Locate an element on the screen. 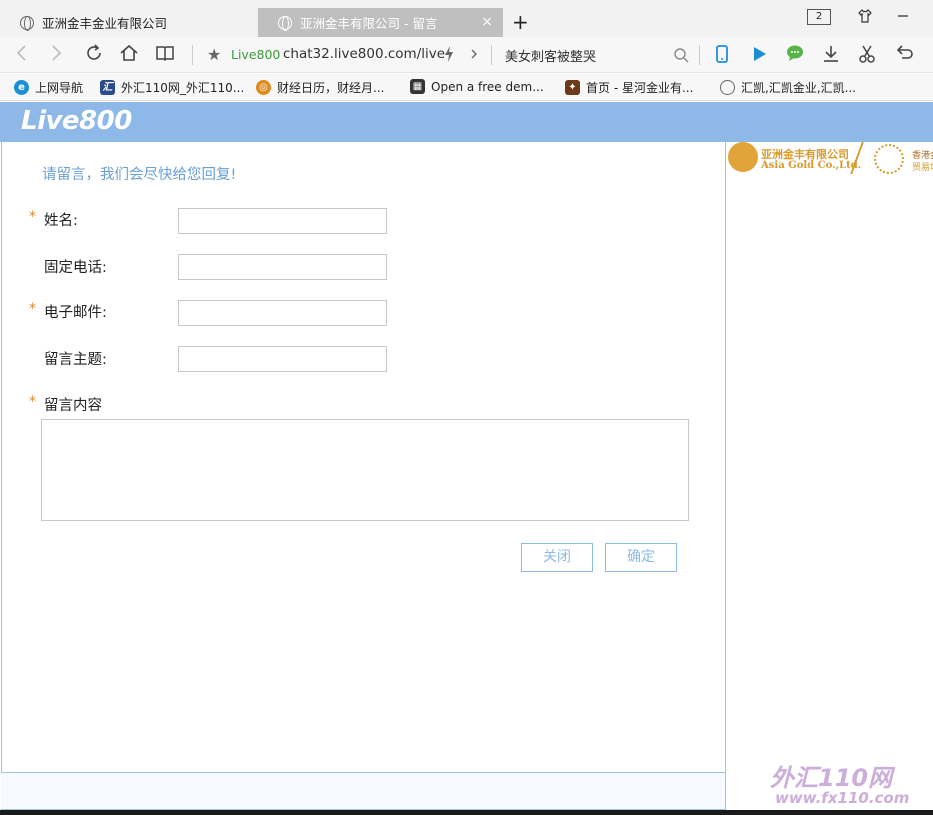  back-icon is located at coordinates (21, 55).